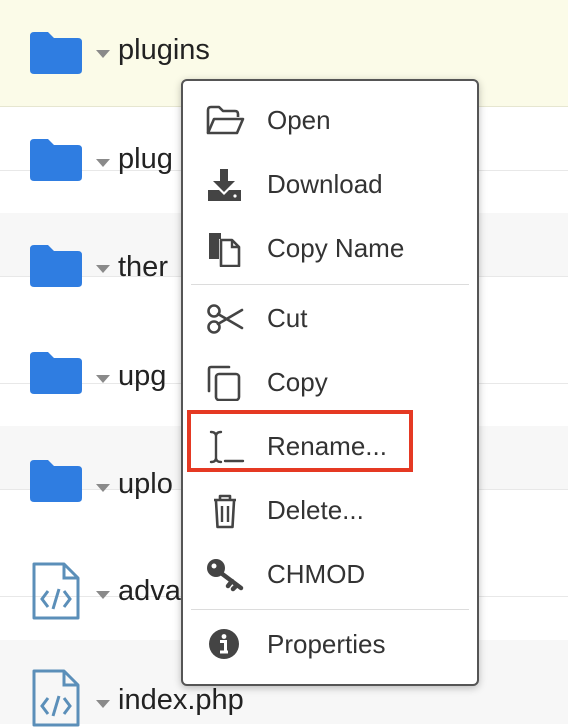 Image resolution: width=568 pixels, height=728 pixels. I want to click on menu-item-label: Cut, so click(287, 318).